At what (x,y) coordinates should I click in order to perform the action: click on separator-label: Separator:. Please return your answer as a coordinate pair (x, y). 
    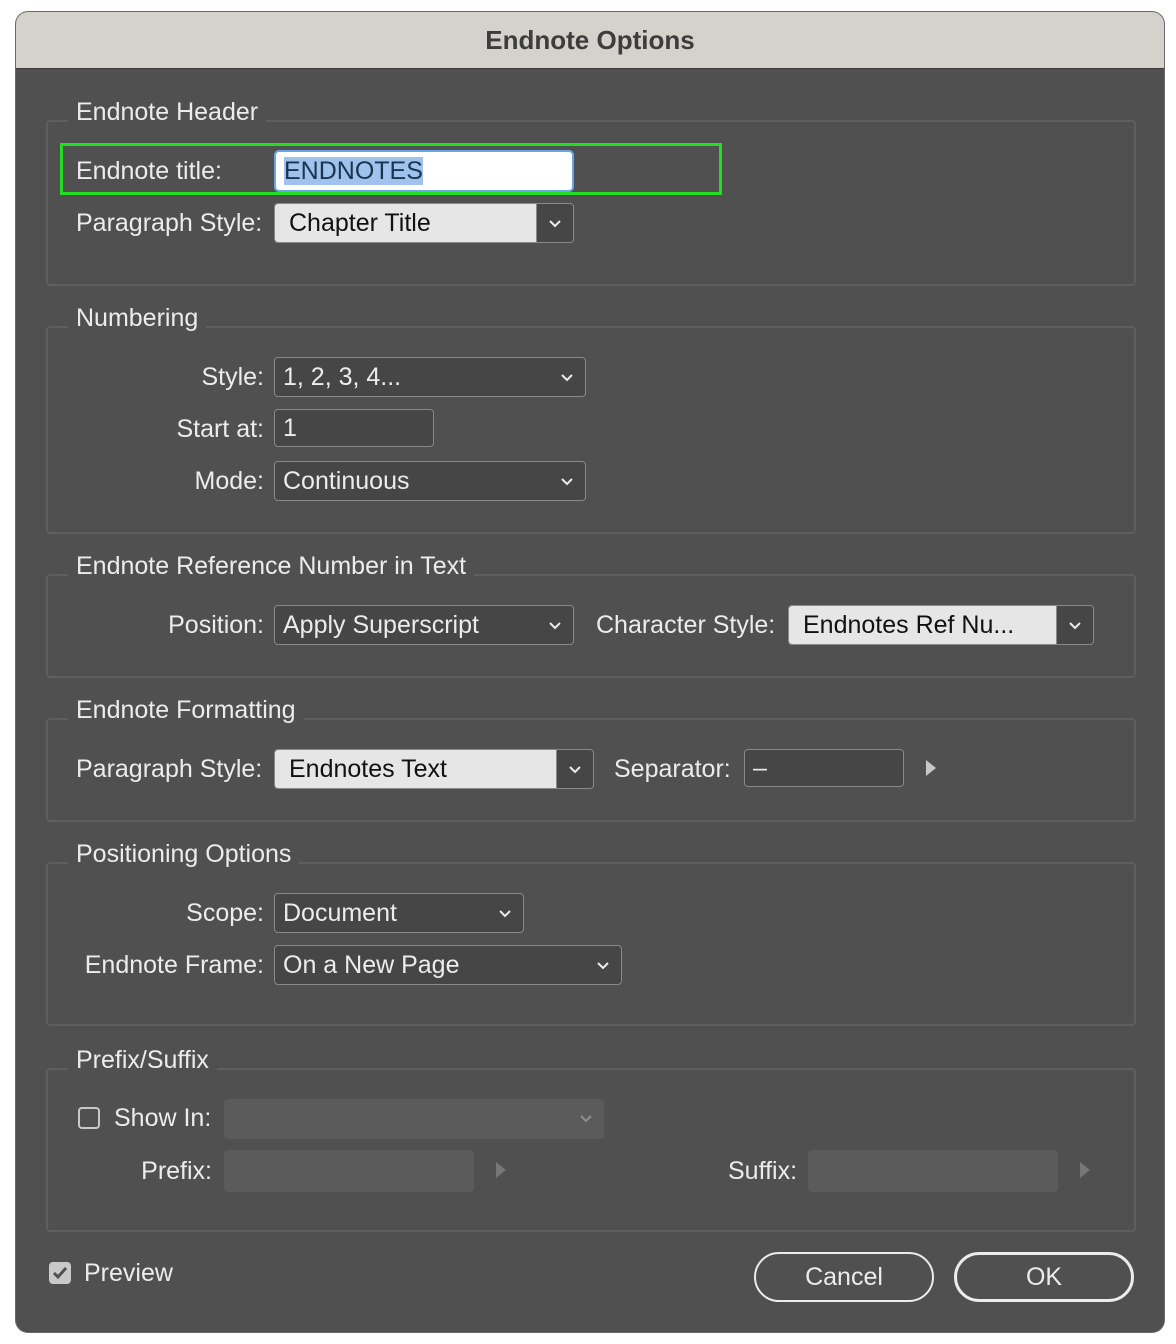
    Looking at the image, I should click on (672, 769).